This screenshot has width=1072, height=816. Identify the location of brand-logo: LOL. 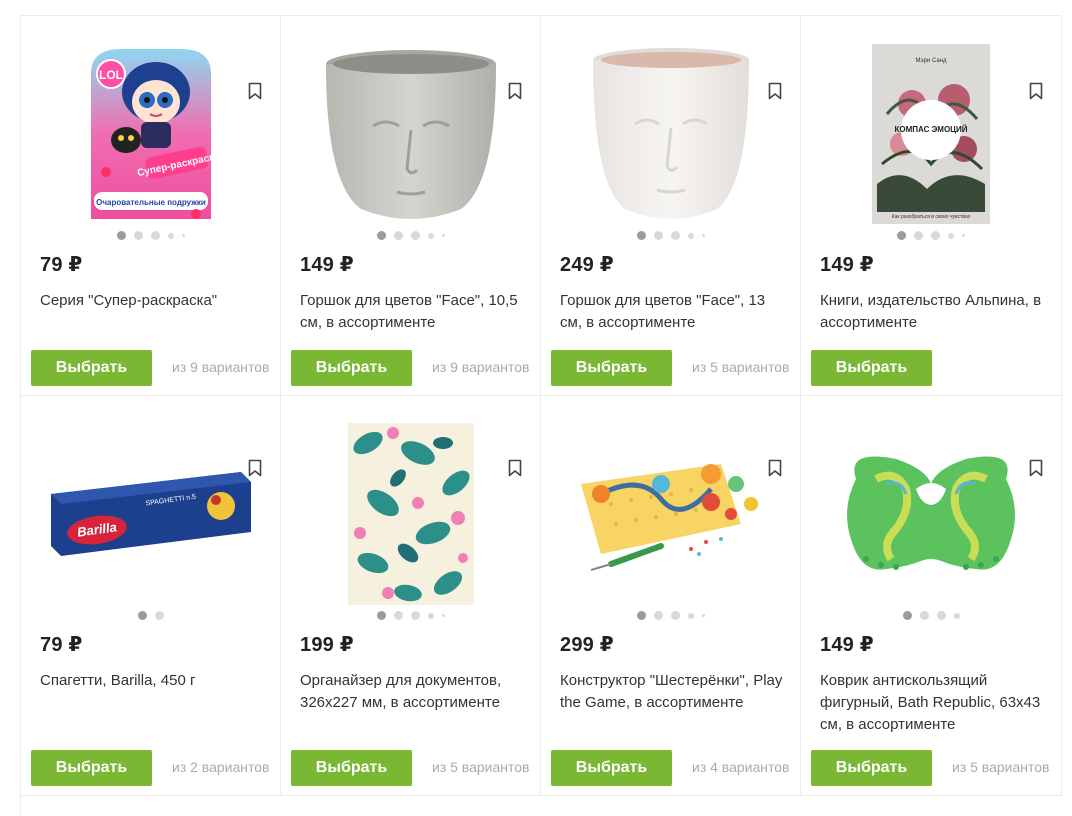
(111, 75).